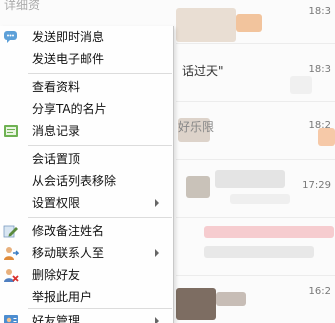 This screenshot has height=323, width=335. I want to click on menu-item-pin-conversation: 会话置顶, so click(86, 159).